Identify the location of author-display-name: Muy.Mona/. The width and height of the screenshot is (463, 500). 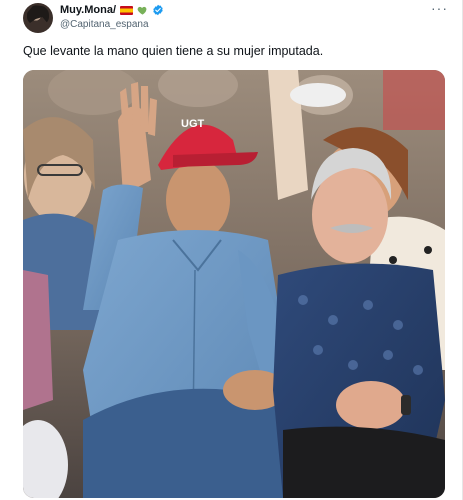
(112, 10).